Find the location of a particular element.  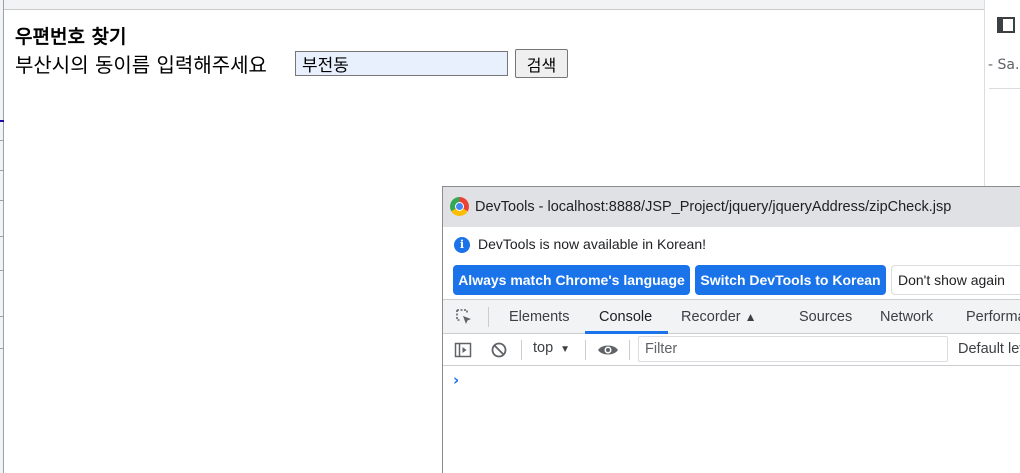

clear-console-icon is located at coordinates (499, 350).